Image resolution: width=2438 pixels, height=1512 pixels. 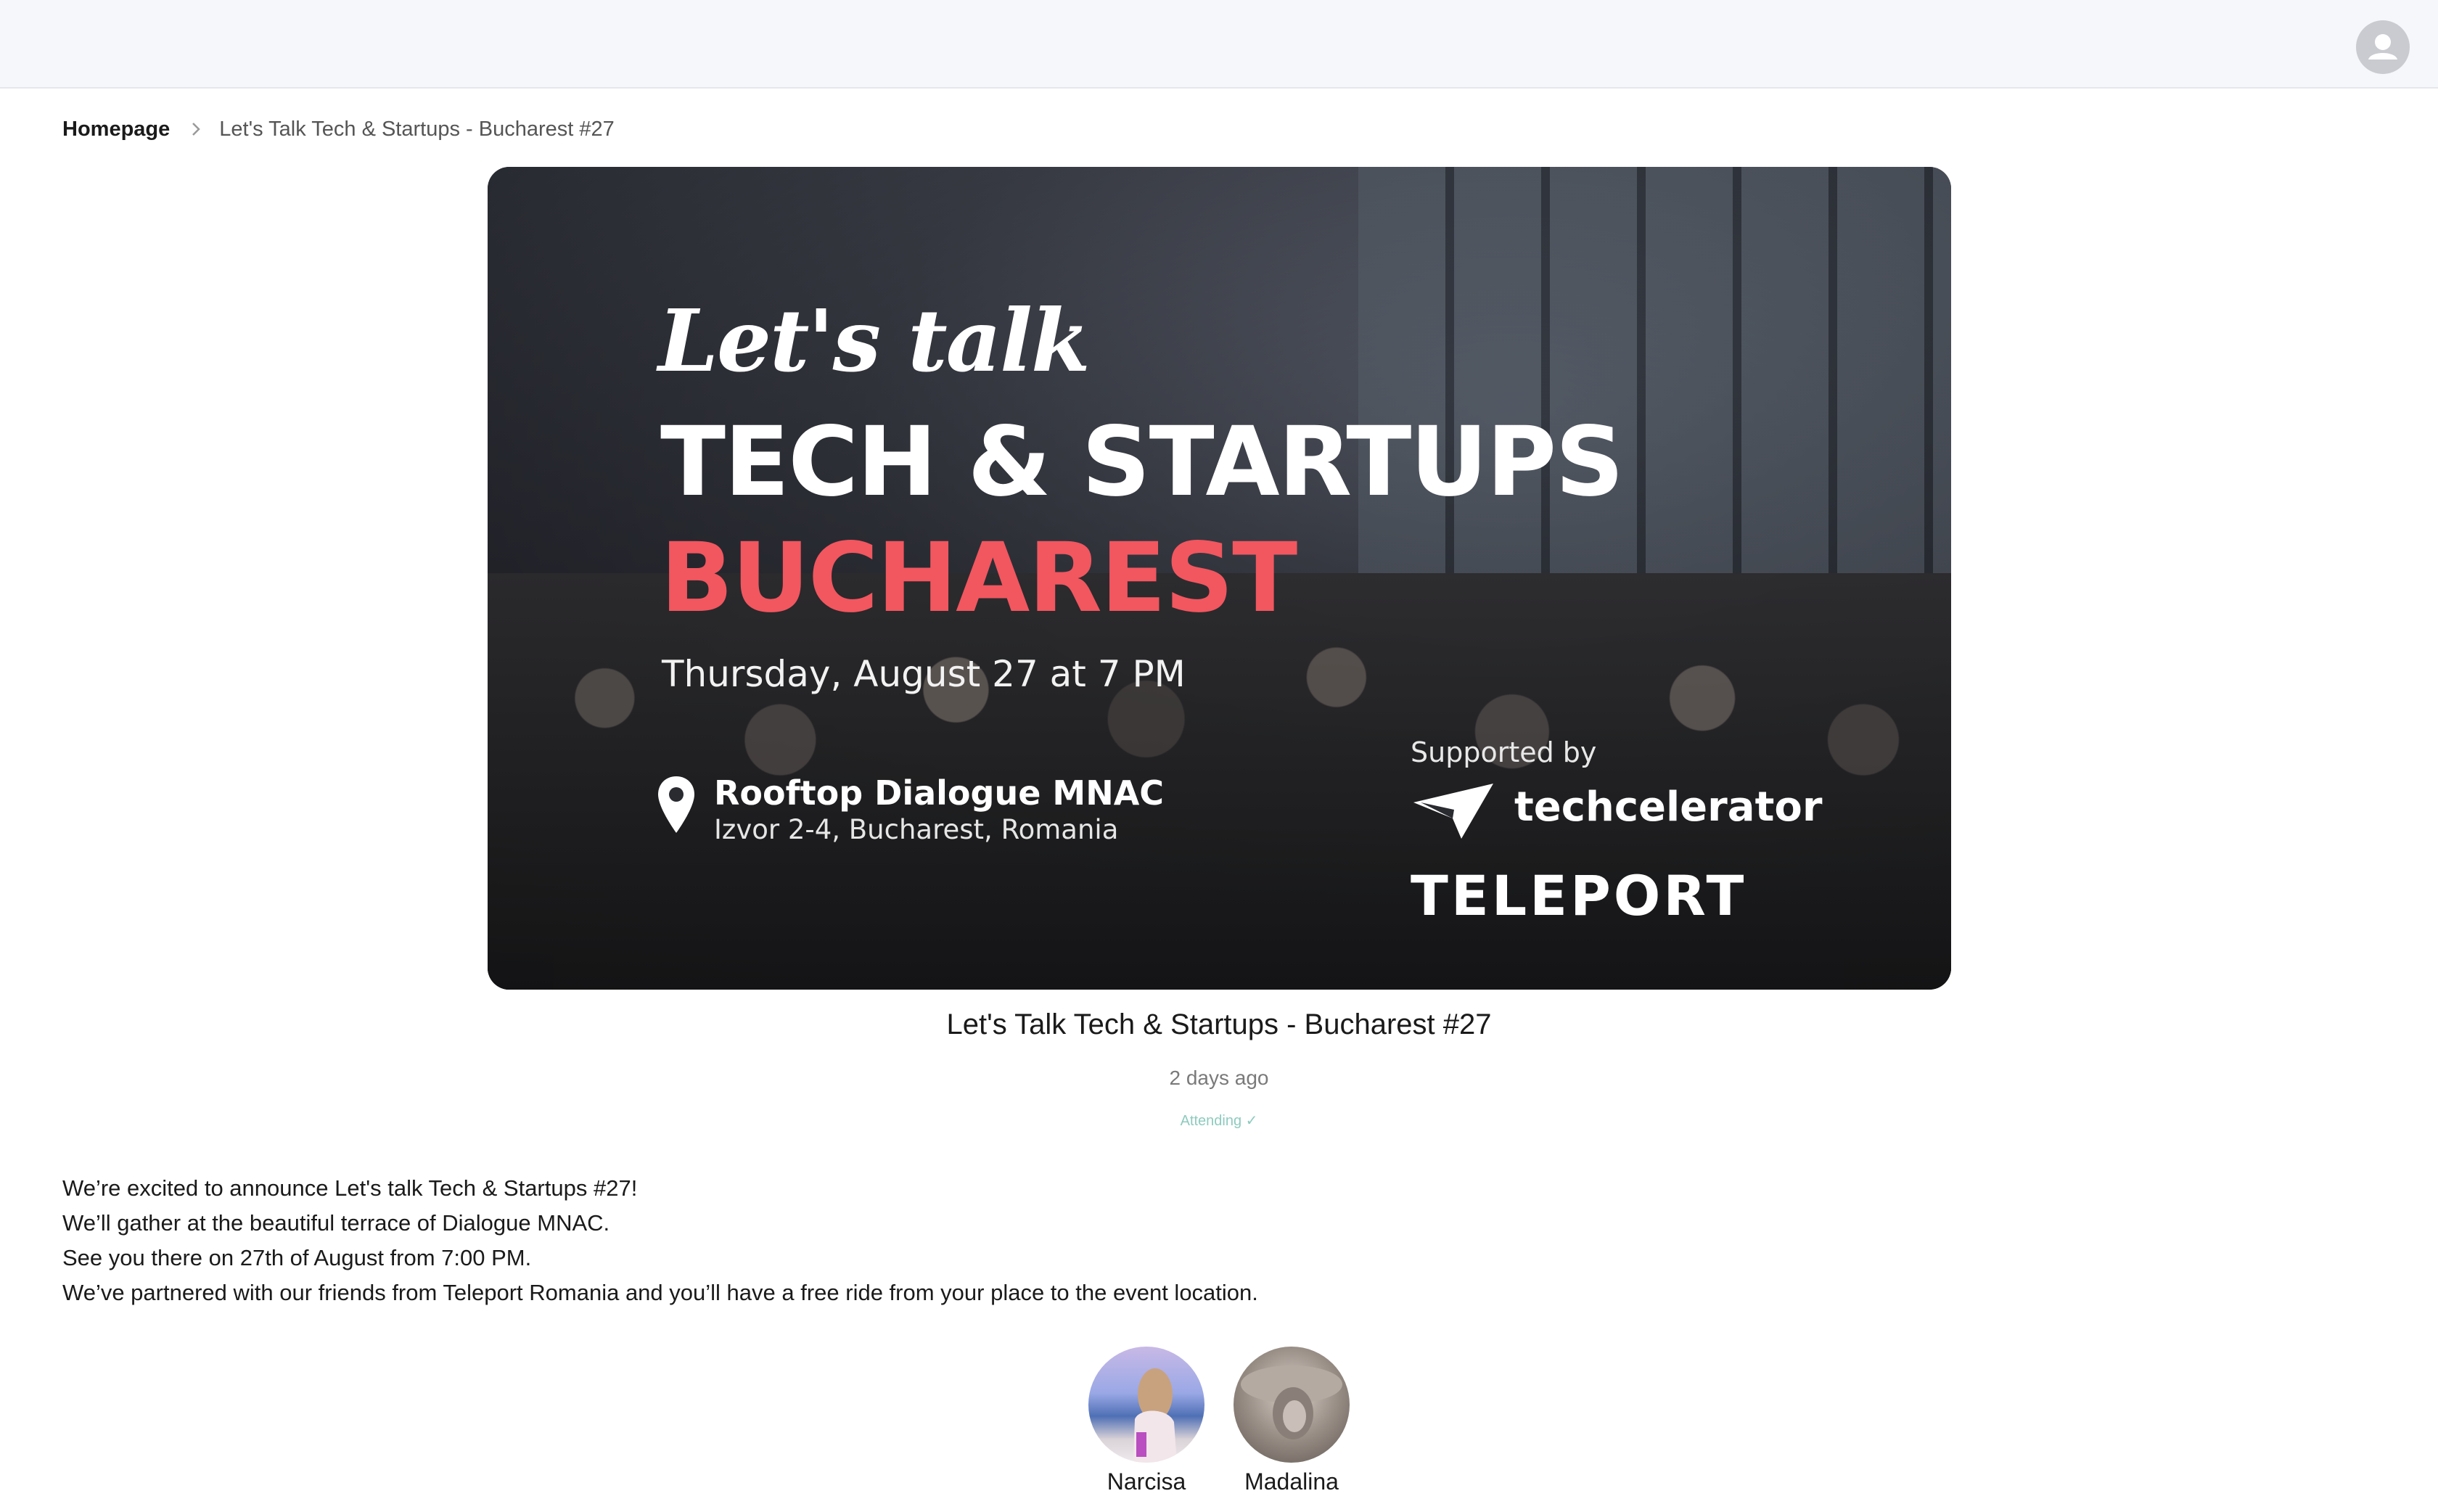 What do you see at coordinates (1579, 896) in the screenshot?
I see `banner-sponsor-teleport: TELEPORT` at bounding box center [1579, 896].